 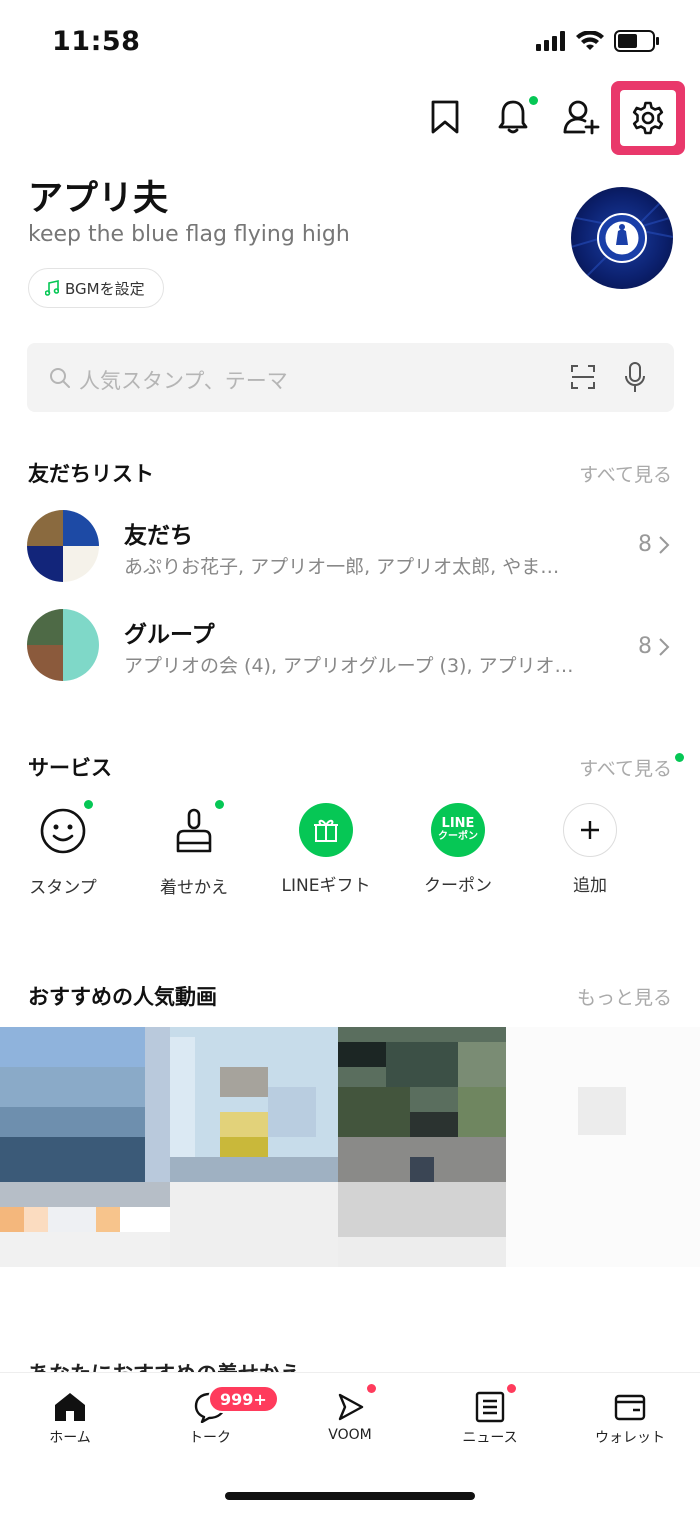 What do you see at coordinates (158, 536) in the screenshot?
I see `friends-row-title: 友だち` at bounding box center [158, 536].